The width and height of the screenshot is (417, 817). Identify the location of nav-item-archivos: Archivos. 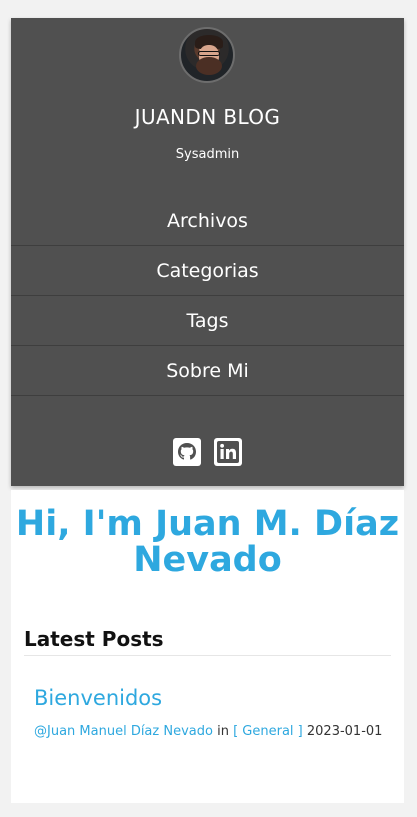
(207, 221).